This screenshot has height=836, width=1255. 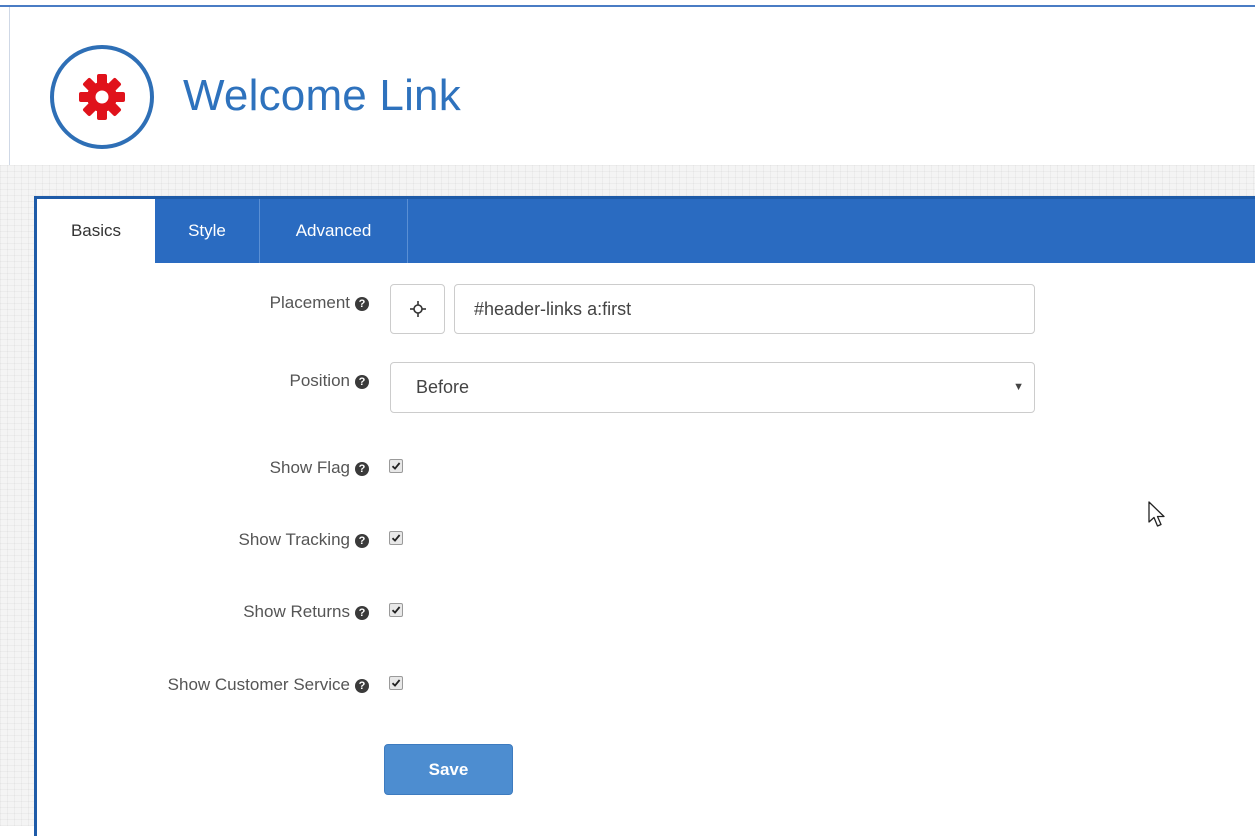 I want to click on position-selected-value: Before, so click(x=443, y=387).